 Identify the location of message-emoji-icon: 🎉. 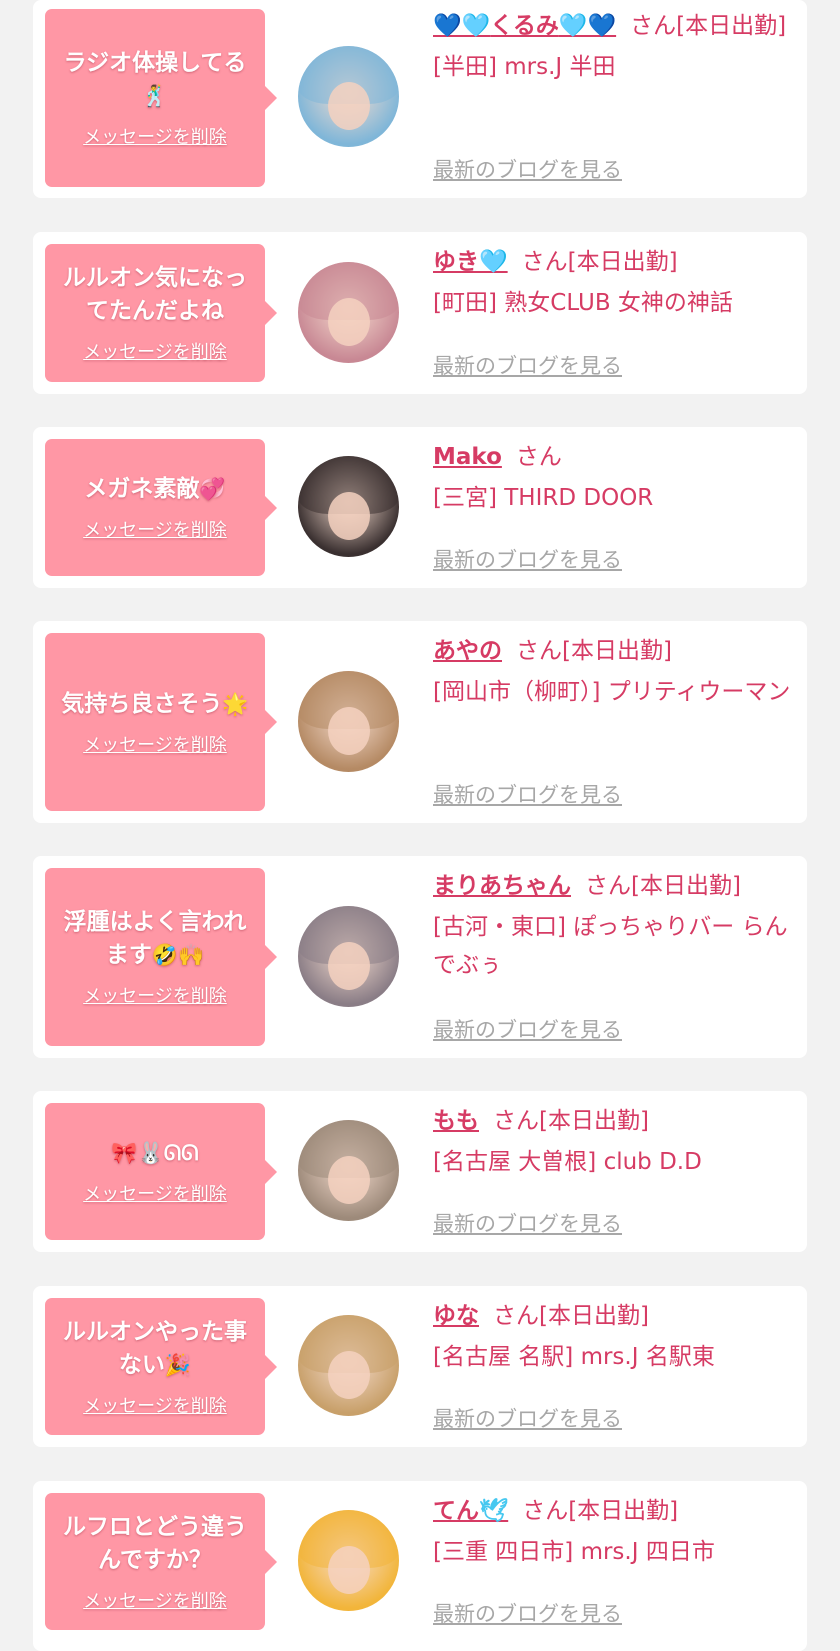
(178, 1364).